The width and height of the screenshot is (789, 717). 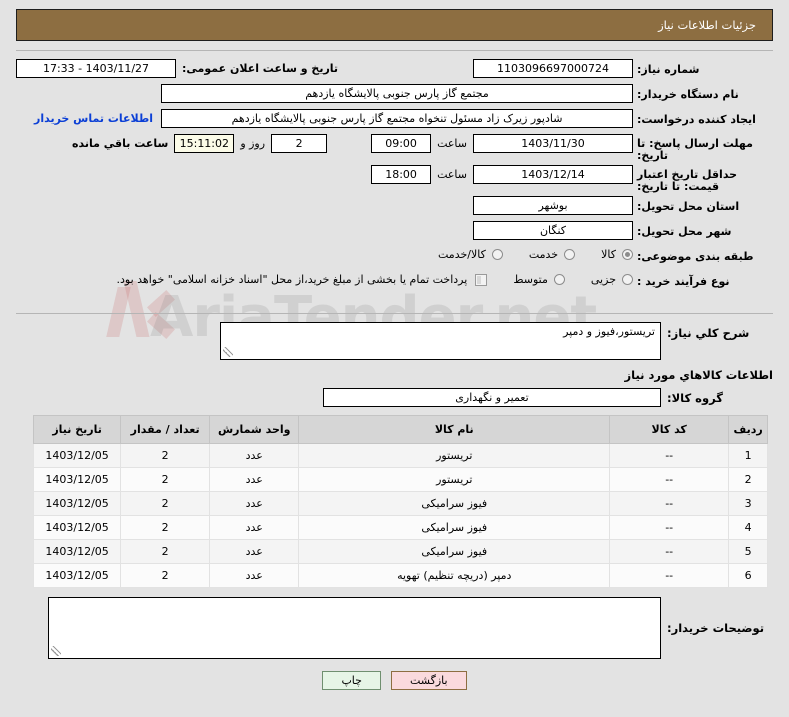 What do you see at coordinates (530, 279) in the screenshot?
I see `process-option-label: متوسط` at bounding box center [530, 279].